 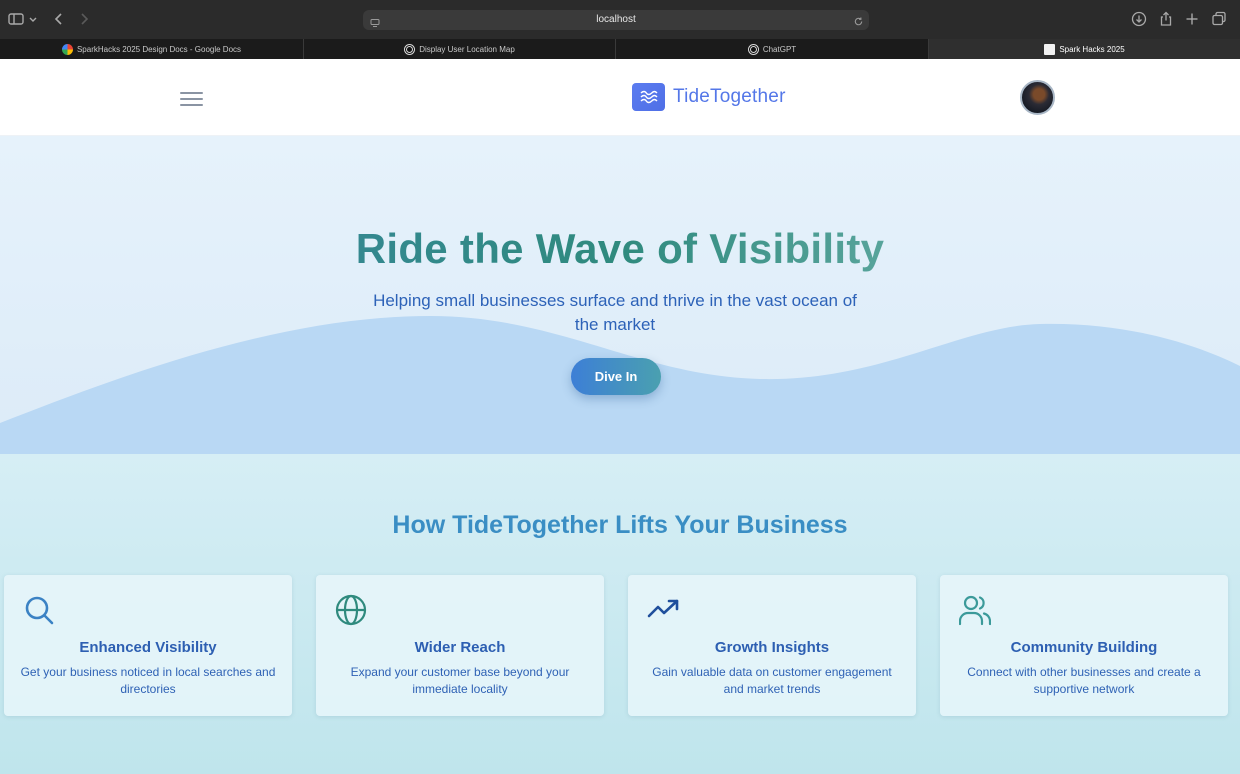 What do you see at coordinates (191, 99) in the screenshot?
I see `hamburger-icon` at bounding box center [191, 99].